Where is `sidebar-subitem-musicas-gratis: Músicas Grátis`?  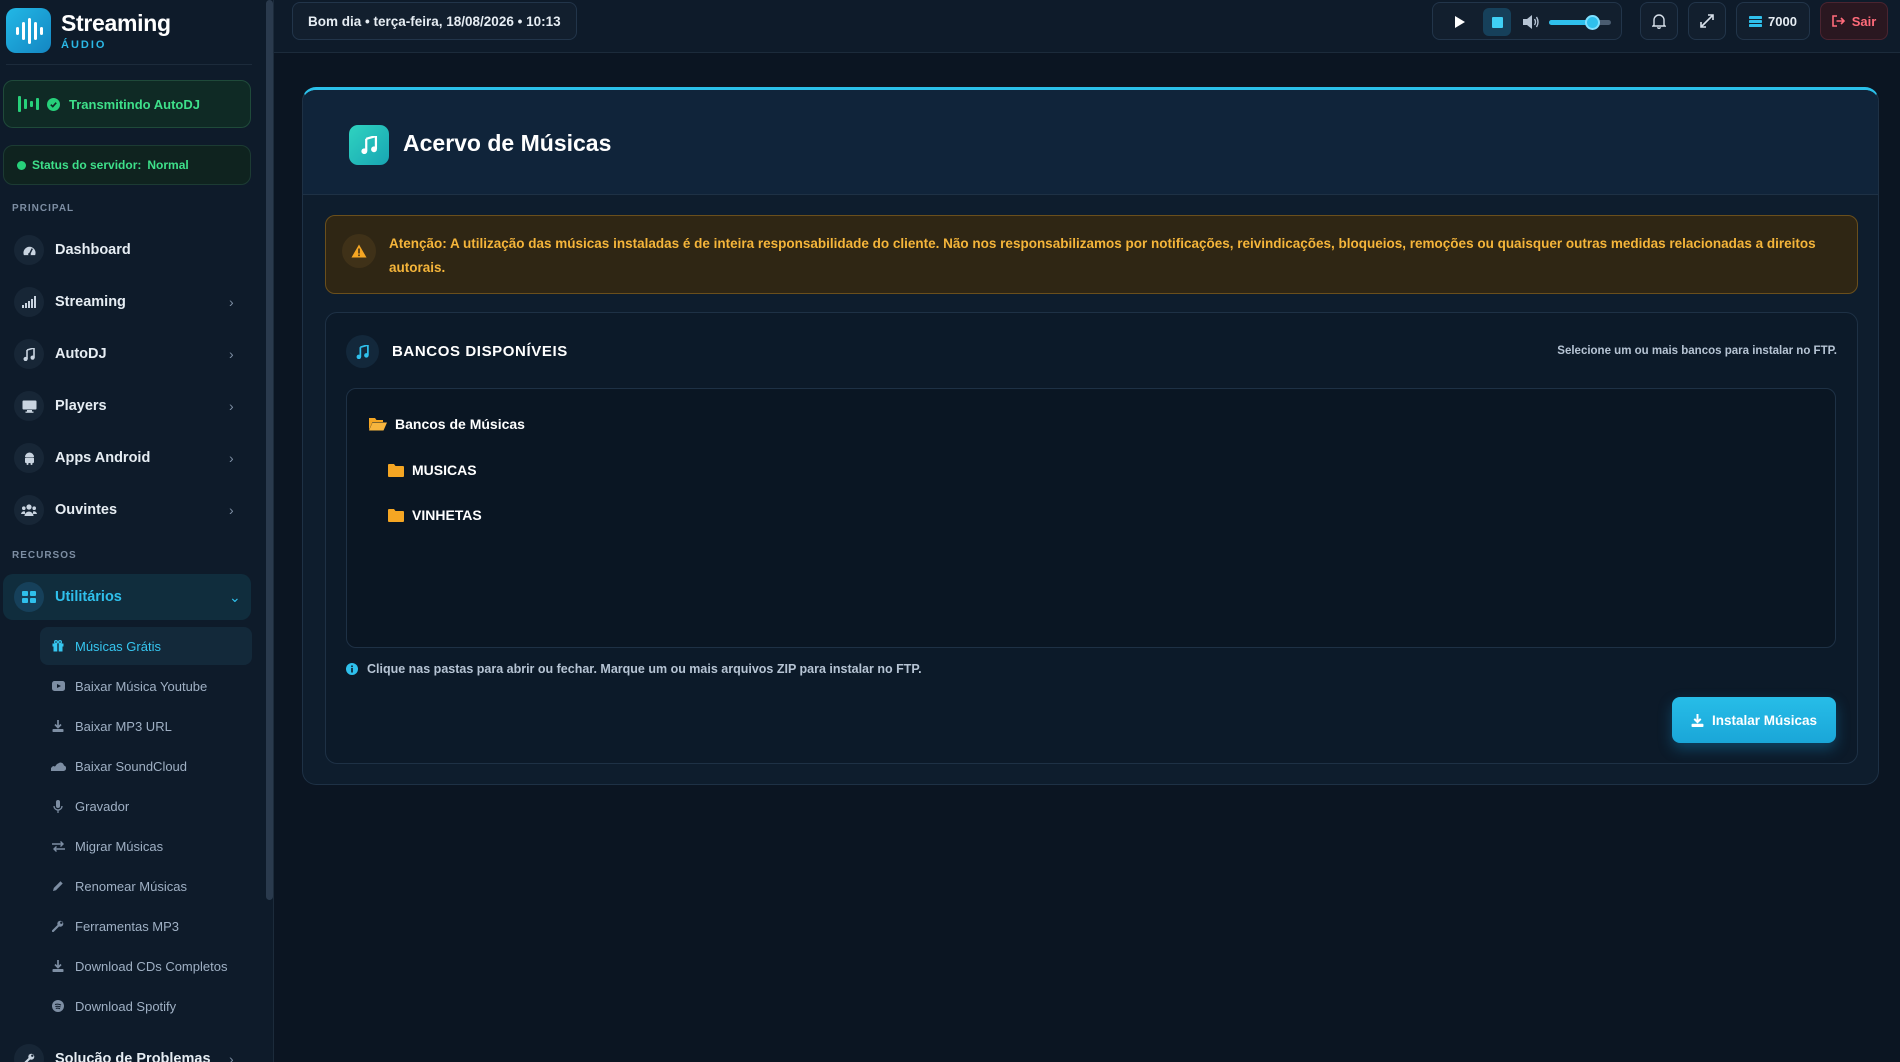
sidebar-subitem-musicas-gratis: Músicas Grátis is located at coordinates (146, 646).